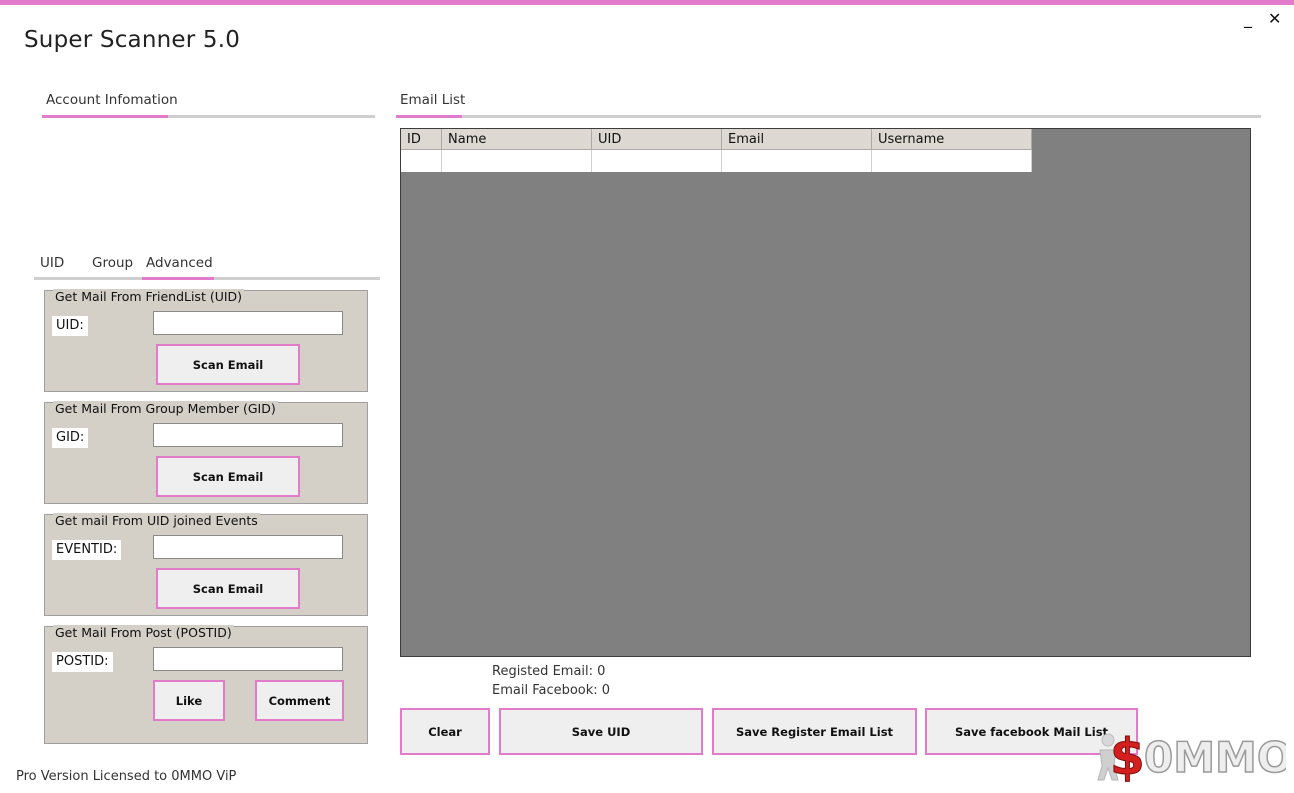 The width and height of the screenshot is (1294, 793). Describe the element at coordinates (132, 40) in the screenshot. I see `app-title: Super Scanner 5.0` at that location.